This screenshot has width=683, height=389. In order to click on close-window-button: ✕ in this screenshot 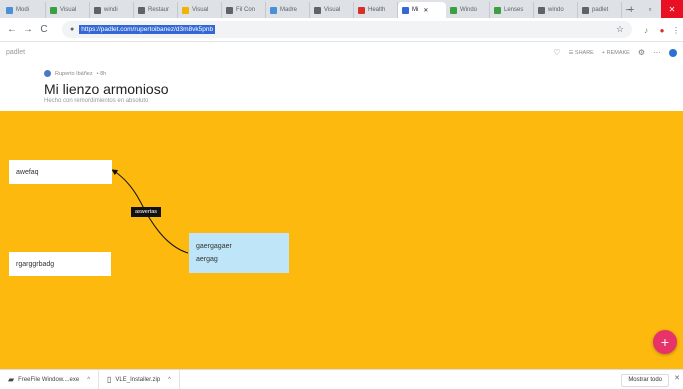, I will do `click(672, 9)`.